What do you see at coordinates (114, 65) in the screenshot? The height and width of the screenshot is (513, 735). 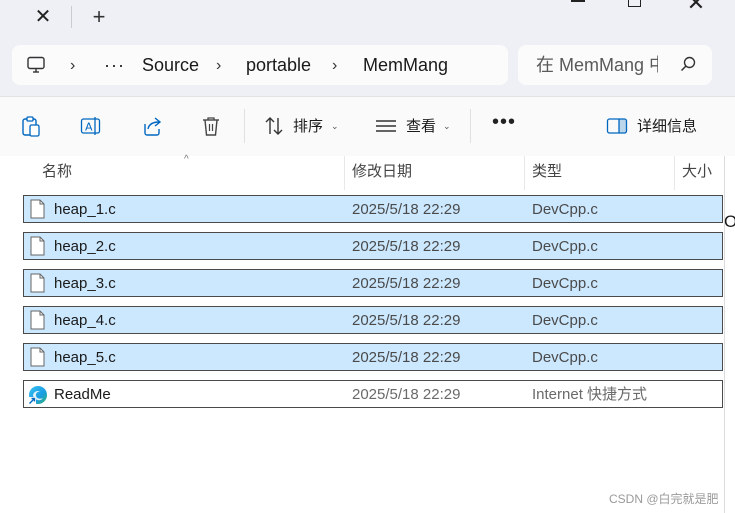 I see `breadcrumb-ellipsis: ···` at bounding box center [114, 65].